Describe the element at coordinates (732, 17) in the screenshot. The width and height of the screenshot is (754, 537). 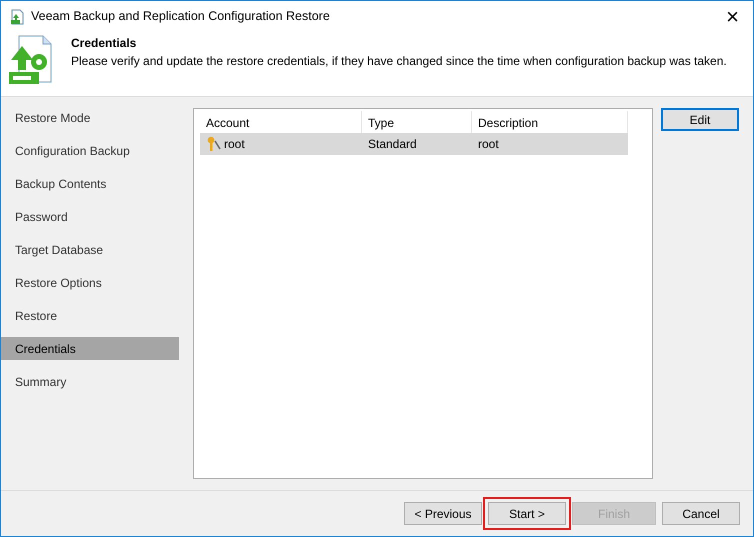
I see `close-button: ×` at that location.